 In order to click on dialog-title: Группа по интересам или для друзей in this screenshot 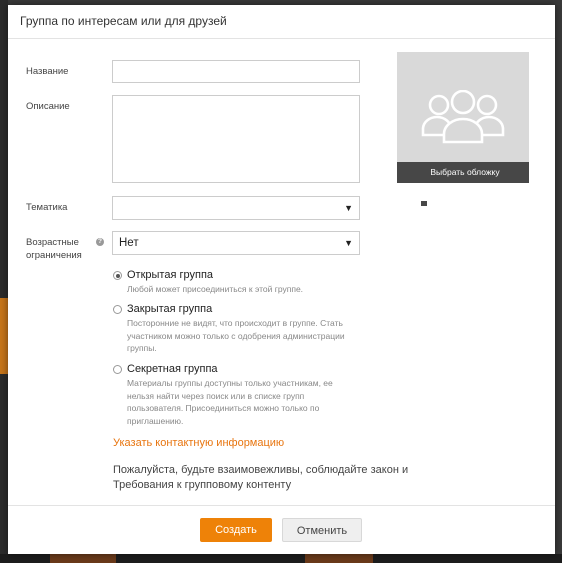, I will do `click(281, 22)`.